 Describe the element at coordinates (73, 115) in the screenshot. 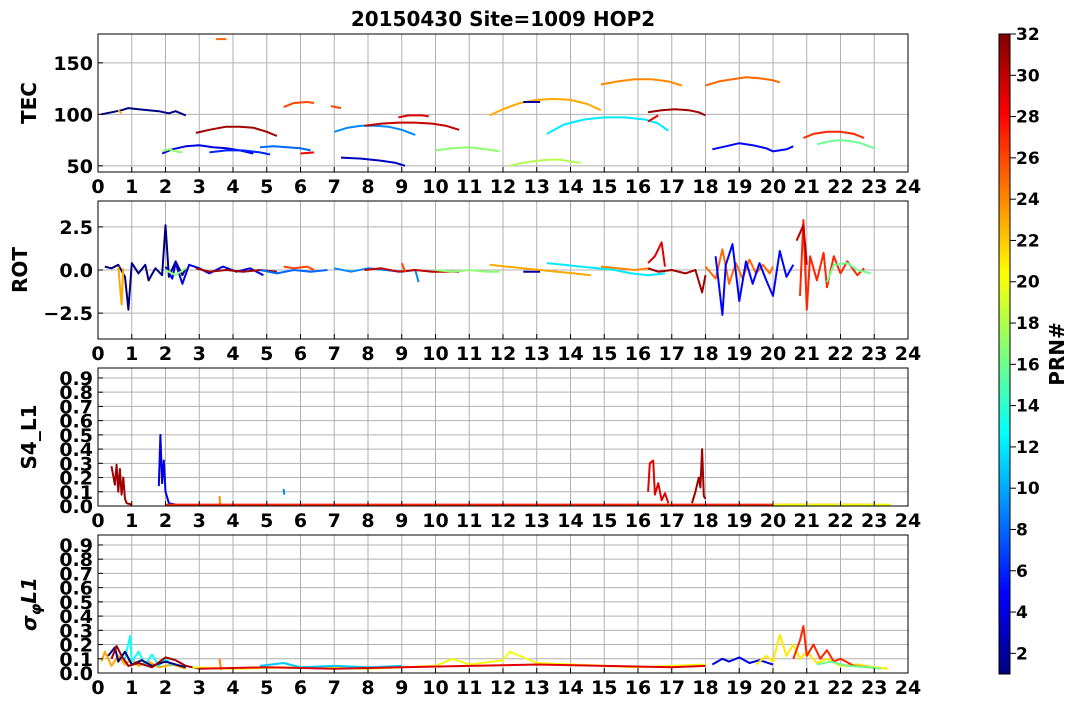

I see `y-tick-label: 100` at that location.